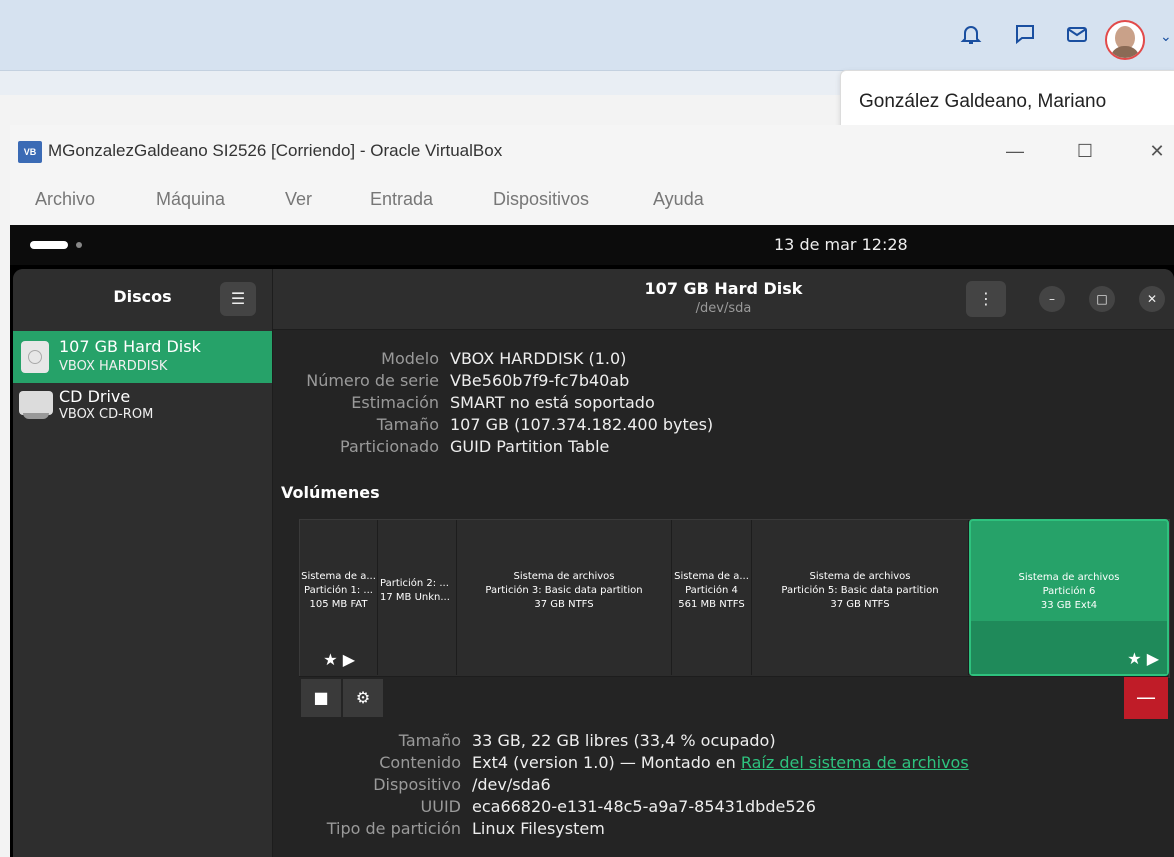 The image size is (1174, 857). I want to click on hard-disk-icon, so click(35, 357).